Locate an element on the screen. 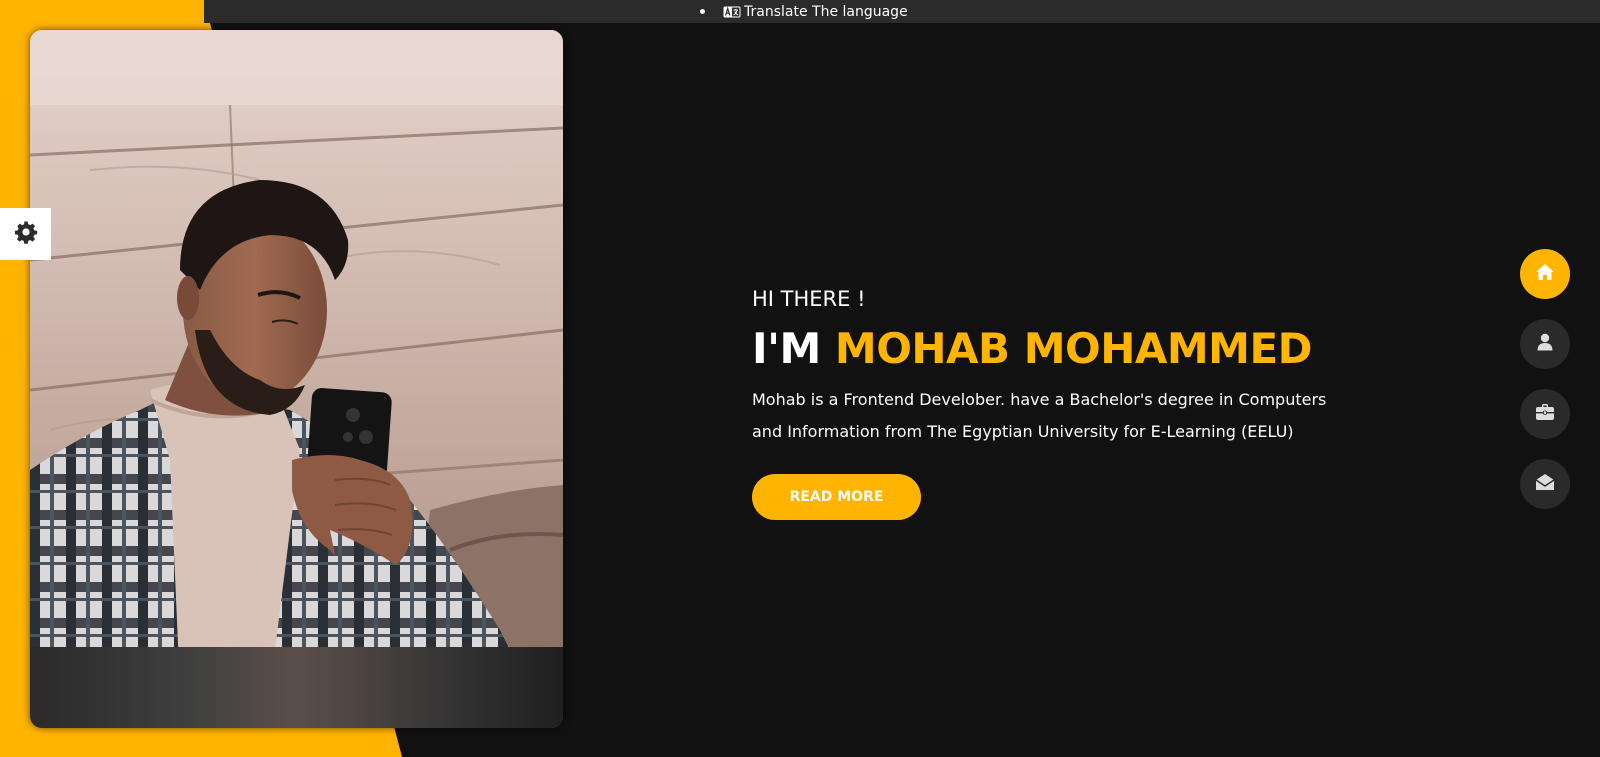 This screenshot has width=1600, height=757. briefcase-icon is located at coordinates (1545, 414).